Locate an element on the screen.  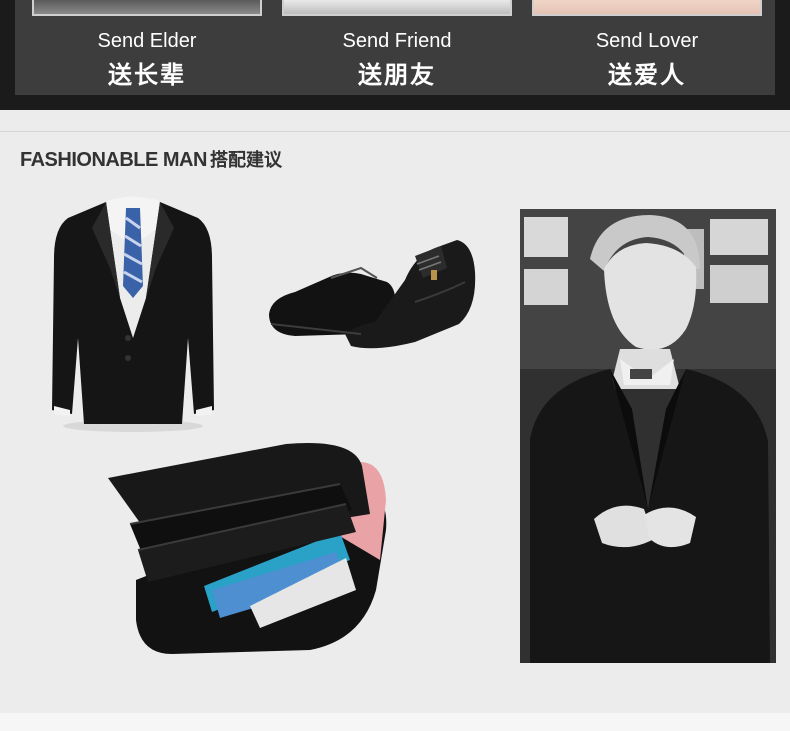
bottom-strip is located at coordinates (395, 722).